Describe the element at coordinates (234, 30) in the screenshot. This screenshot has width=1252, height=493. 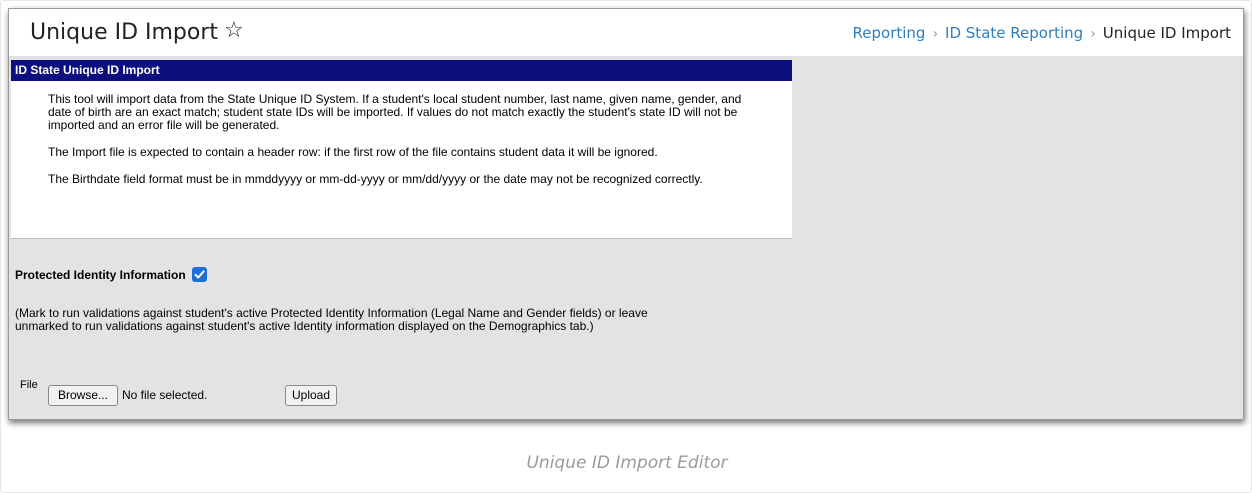
I see `star-icon: ☆` at that location.